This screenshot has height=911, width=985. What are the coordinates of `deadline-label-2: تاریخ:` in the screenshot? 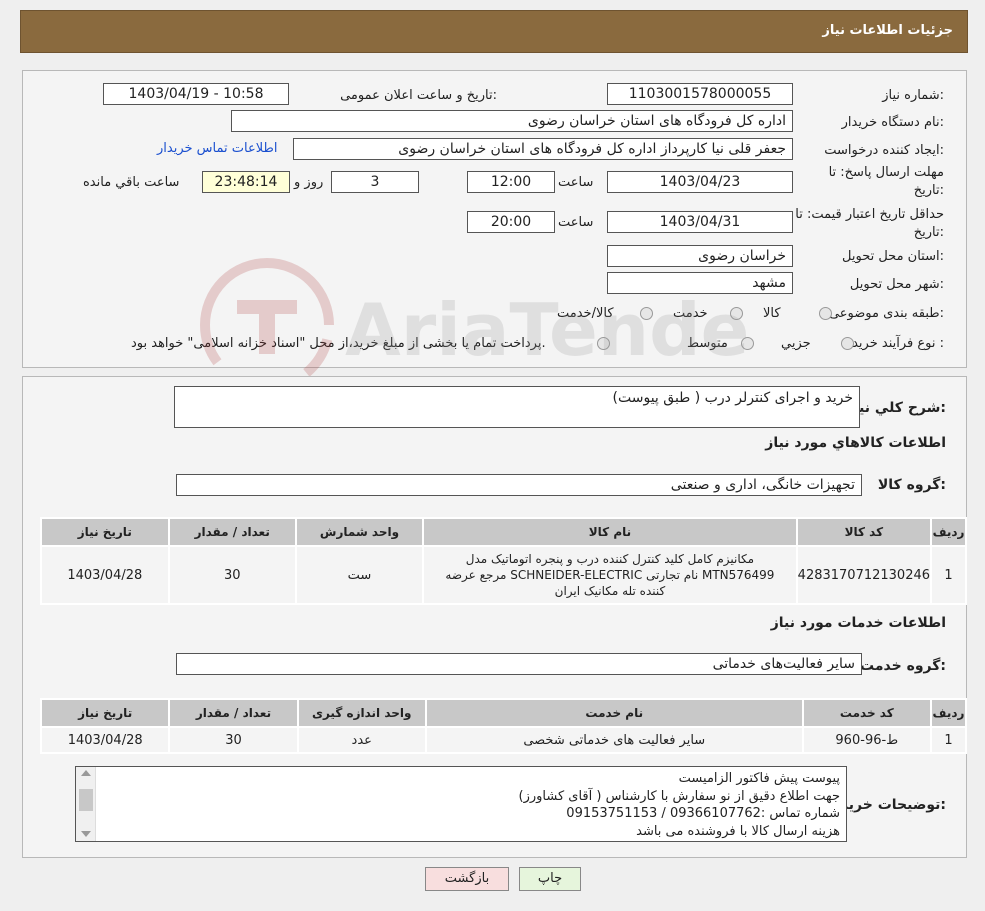 It's located at (928, 190).